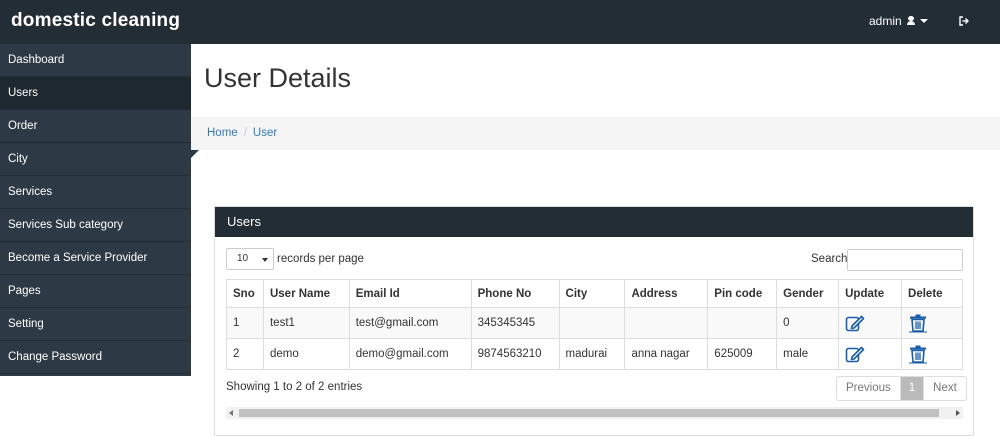  Describe the element at coordinates (910, 21) in the screenshot. I see `user-icon` at that location.